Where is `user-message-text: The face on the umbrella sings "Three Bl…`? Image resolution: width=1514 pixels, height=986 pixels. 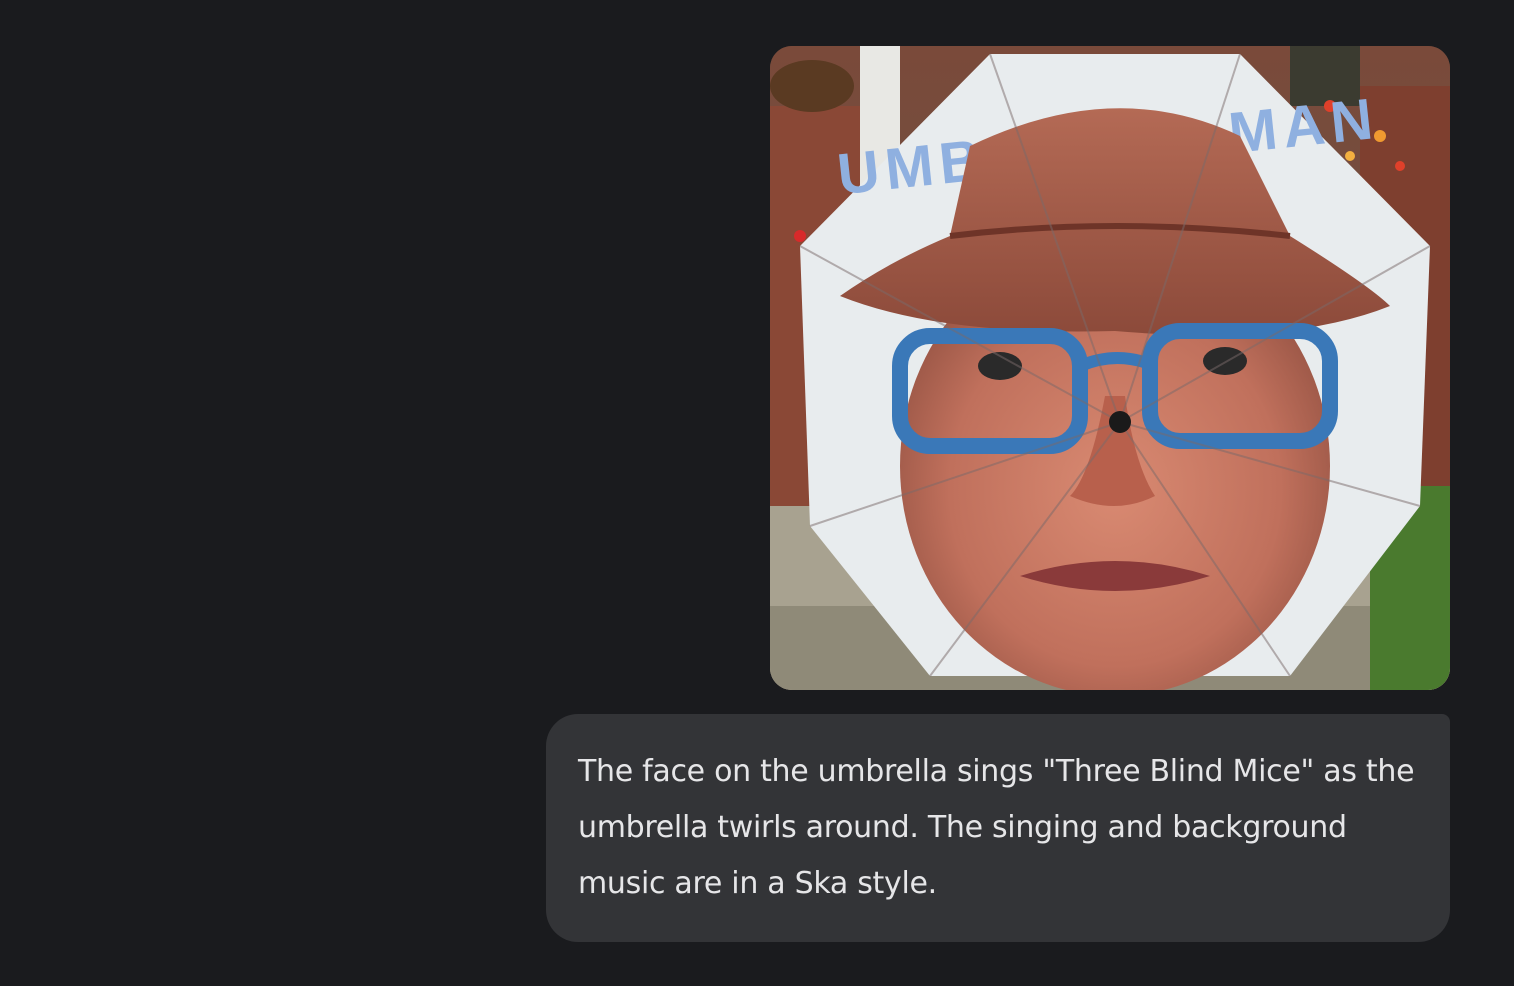
user-message-text: The face on the umbrella sings "Three Bl… is located at coordinates (996, 827).